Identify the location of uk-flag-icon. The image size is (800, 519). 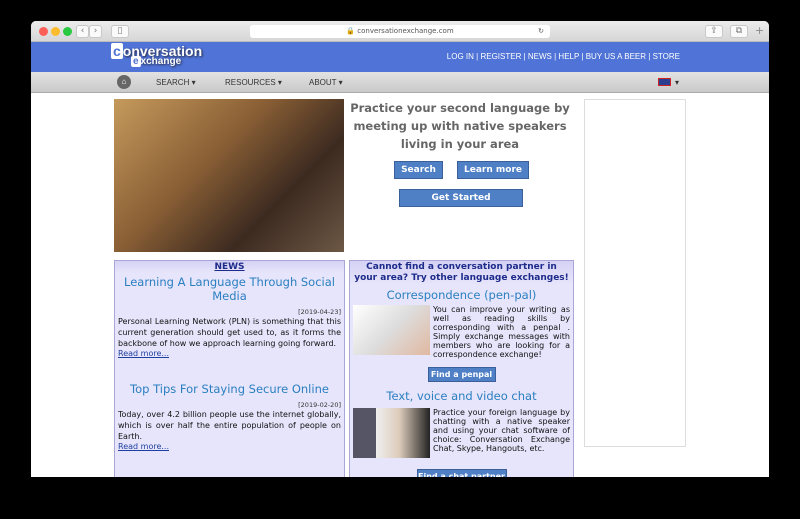
(664, 82).